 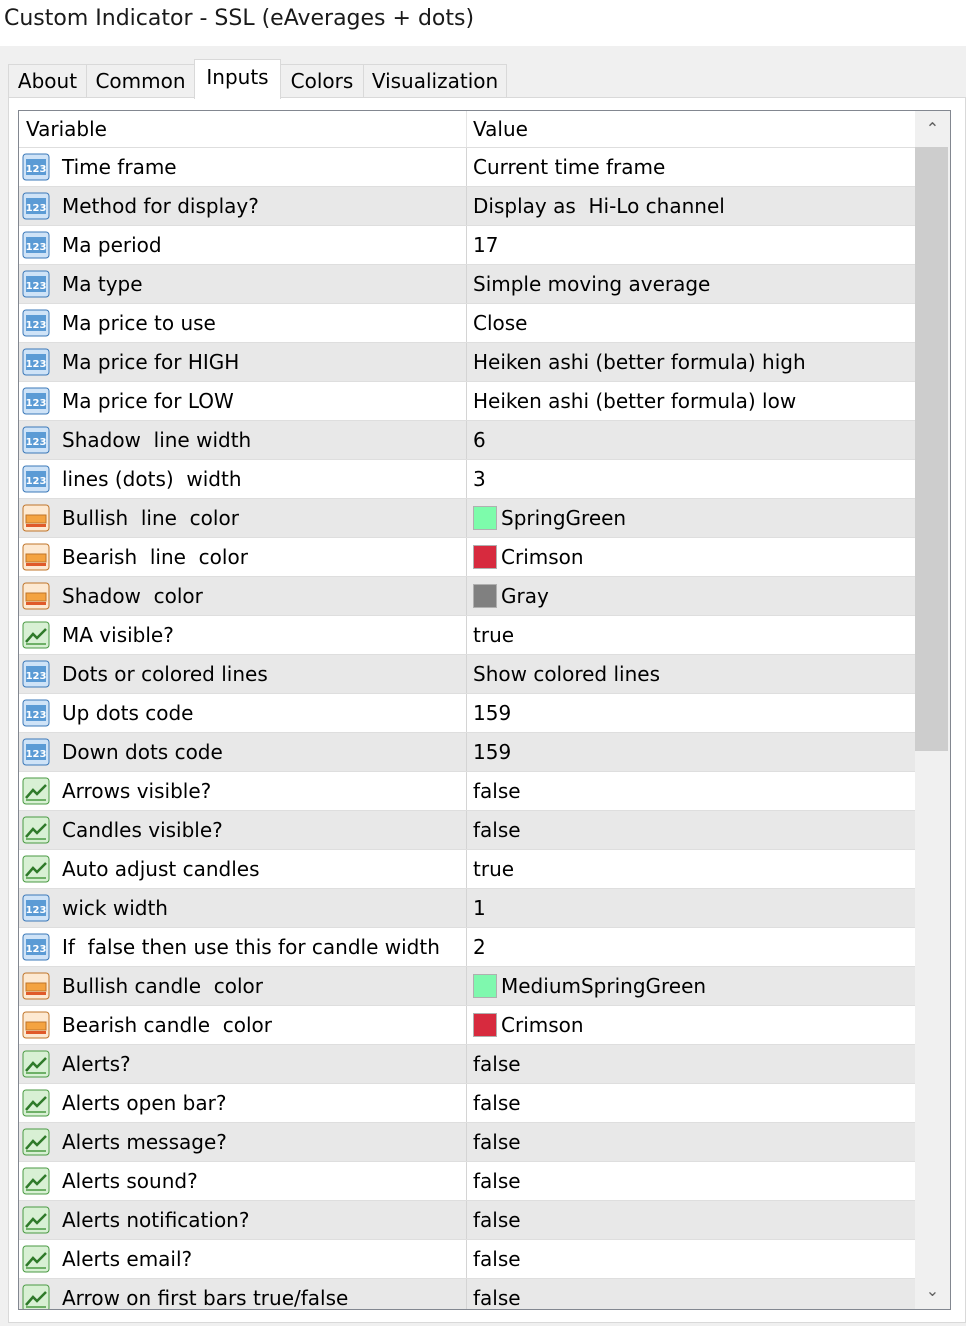 What do you see at coordinates (237, 79) in the screenshot?
I see `tab-inputs: Inputs` at bounding box center [237, 79].